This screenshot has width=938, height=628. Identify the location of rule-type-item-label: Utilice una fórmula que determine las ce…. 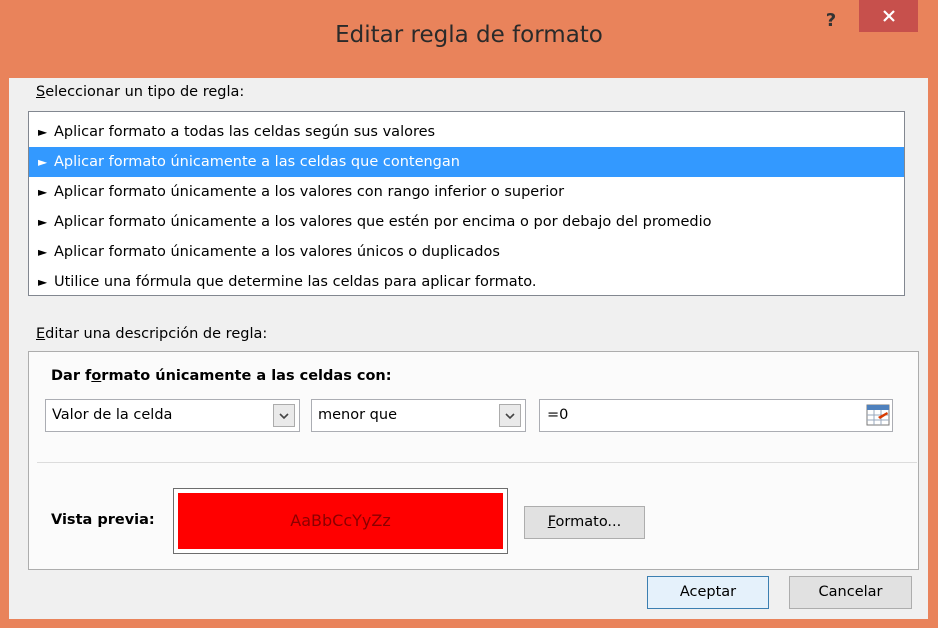
(295, 282).